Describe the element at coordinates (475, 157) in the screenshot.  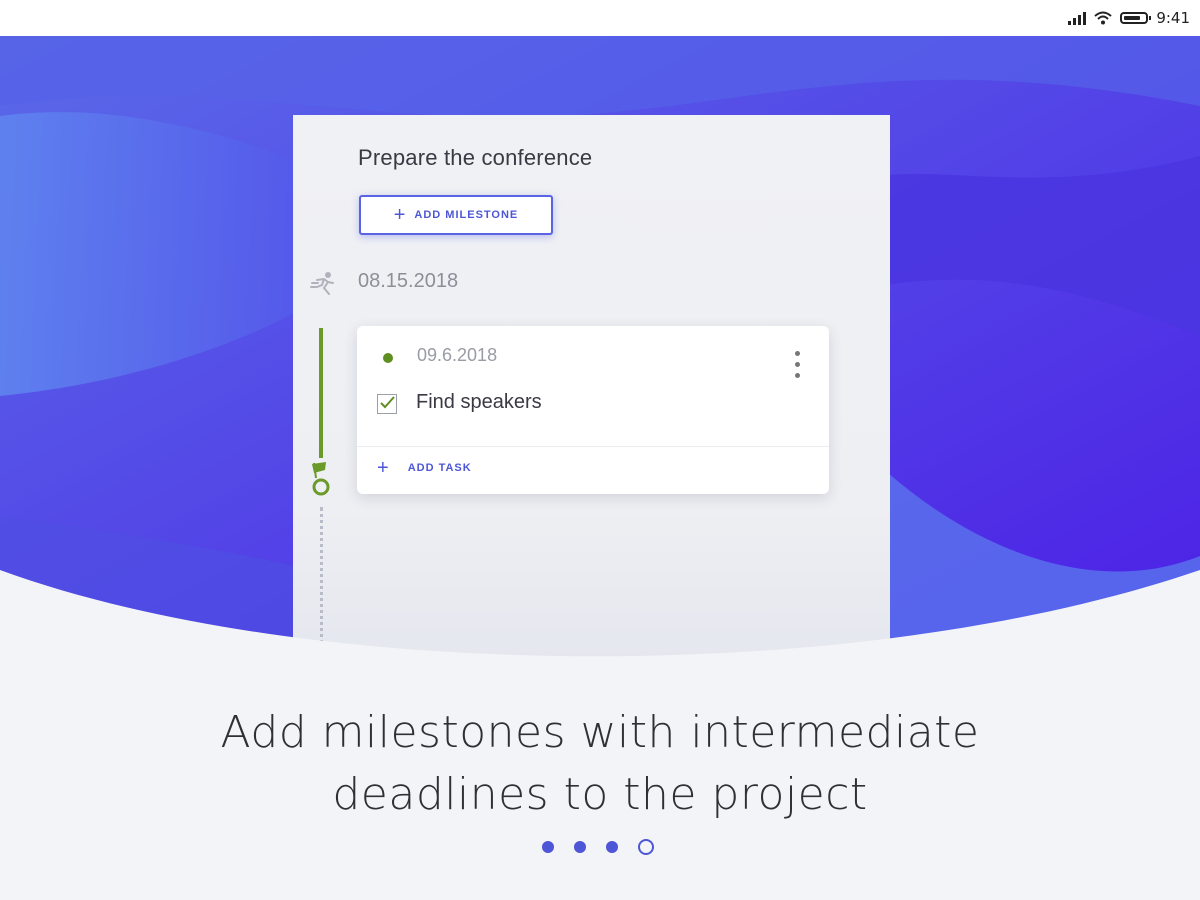
I see `project-title: Prepare the conference` at that location.